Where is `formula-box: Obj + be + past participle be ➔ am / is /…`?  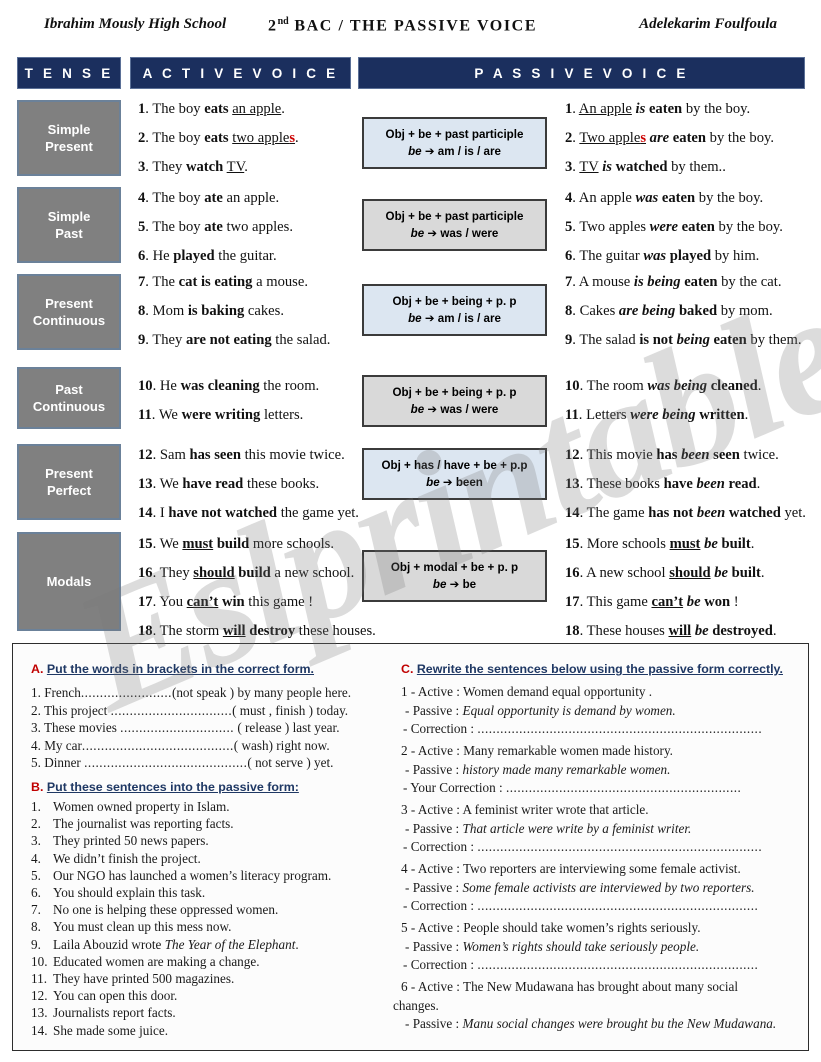
formula-box: Obj + be + past participle be ➔ am / is /… is located at coordinates (454, 143).